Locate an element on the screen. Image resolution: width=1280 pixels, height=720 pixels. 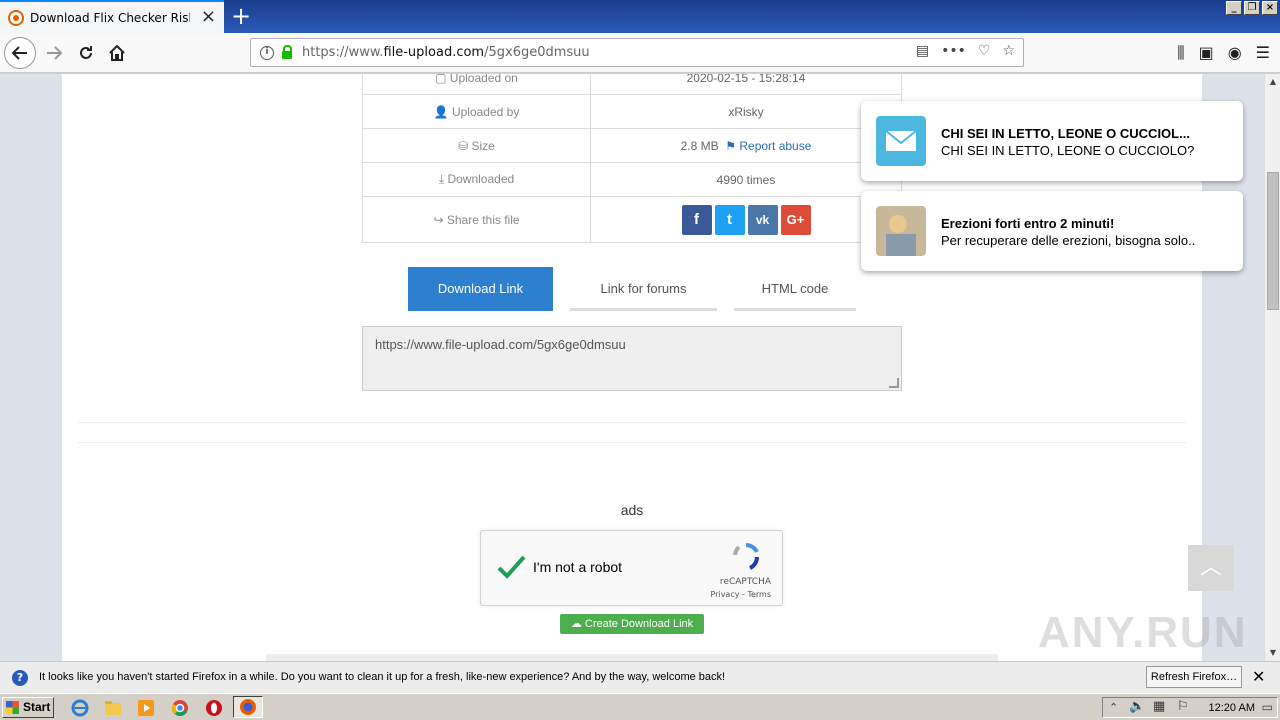
tab-html-code: HTML code is located at coordinates (795, 289).